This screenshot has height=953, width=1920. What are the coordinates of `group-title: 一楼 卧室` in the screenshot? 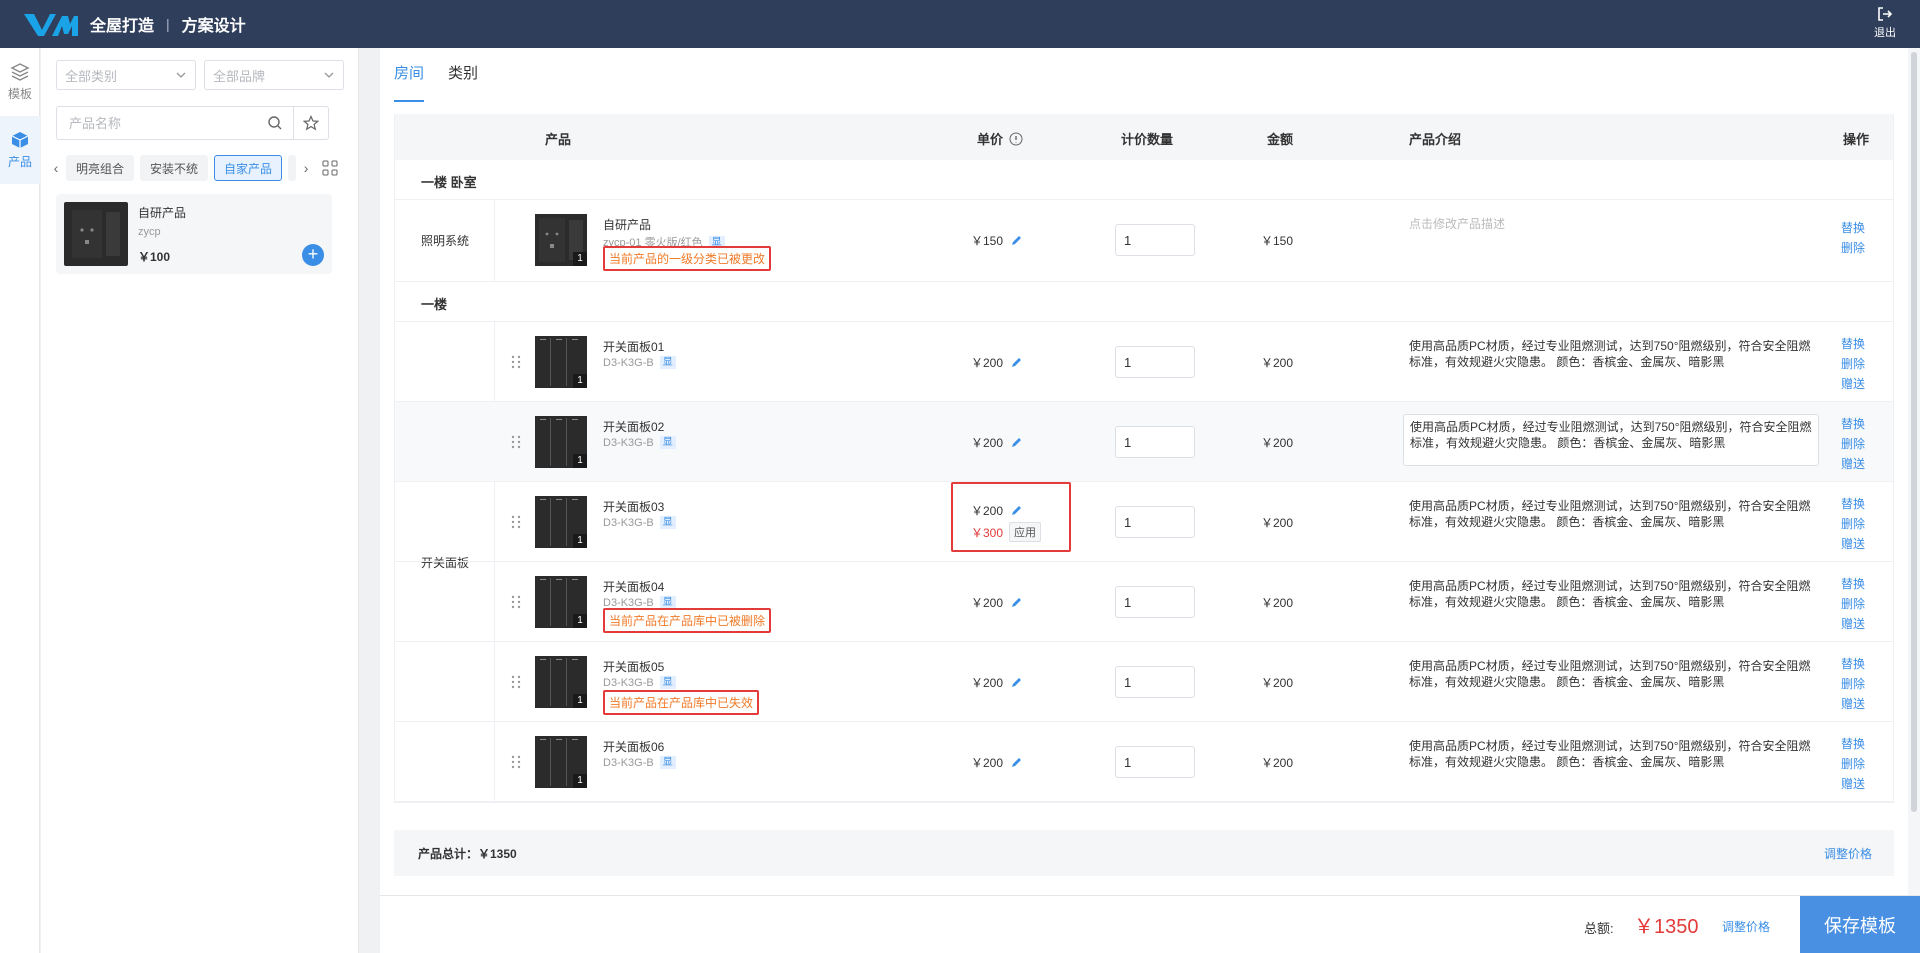 It's located at (1144, 180).